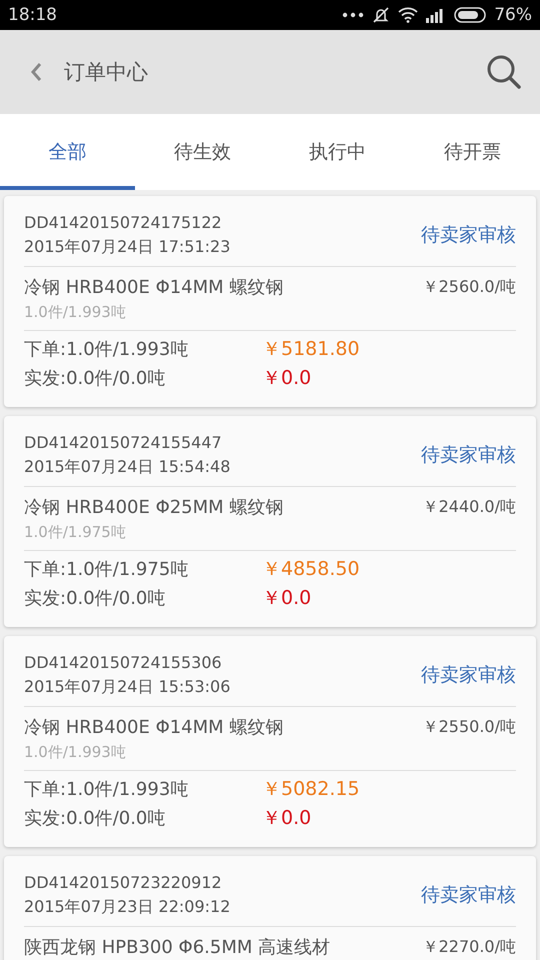  What do you see at coordinates (311, 569) in the screenshot?
I see `ordered-amount: ￥4858.50` at bounding box center [311, 569].